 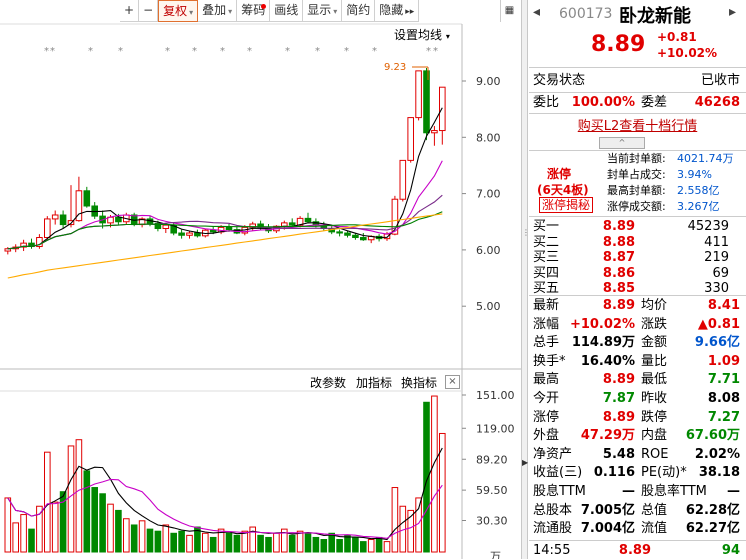 What do you see at coordinates (536, 12) in the screenshot?
I see `prev-stock-icon: ◂` at bounding box center [536, 12].